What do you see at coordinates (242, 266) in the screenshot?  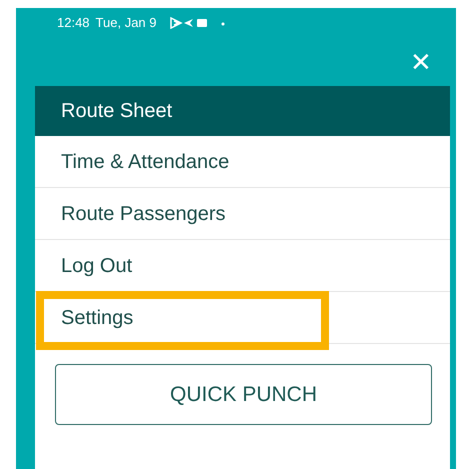 I see `menu-item: Log Out` at bounding box center [242, 266].